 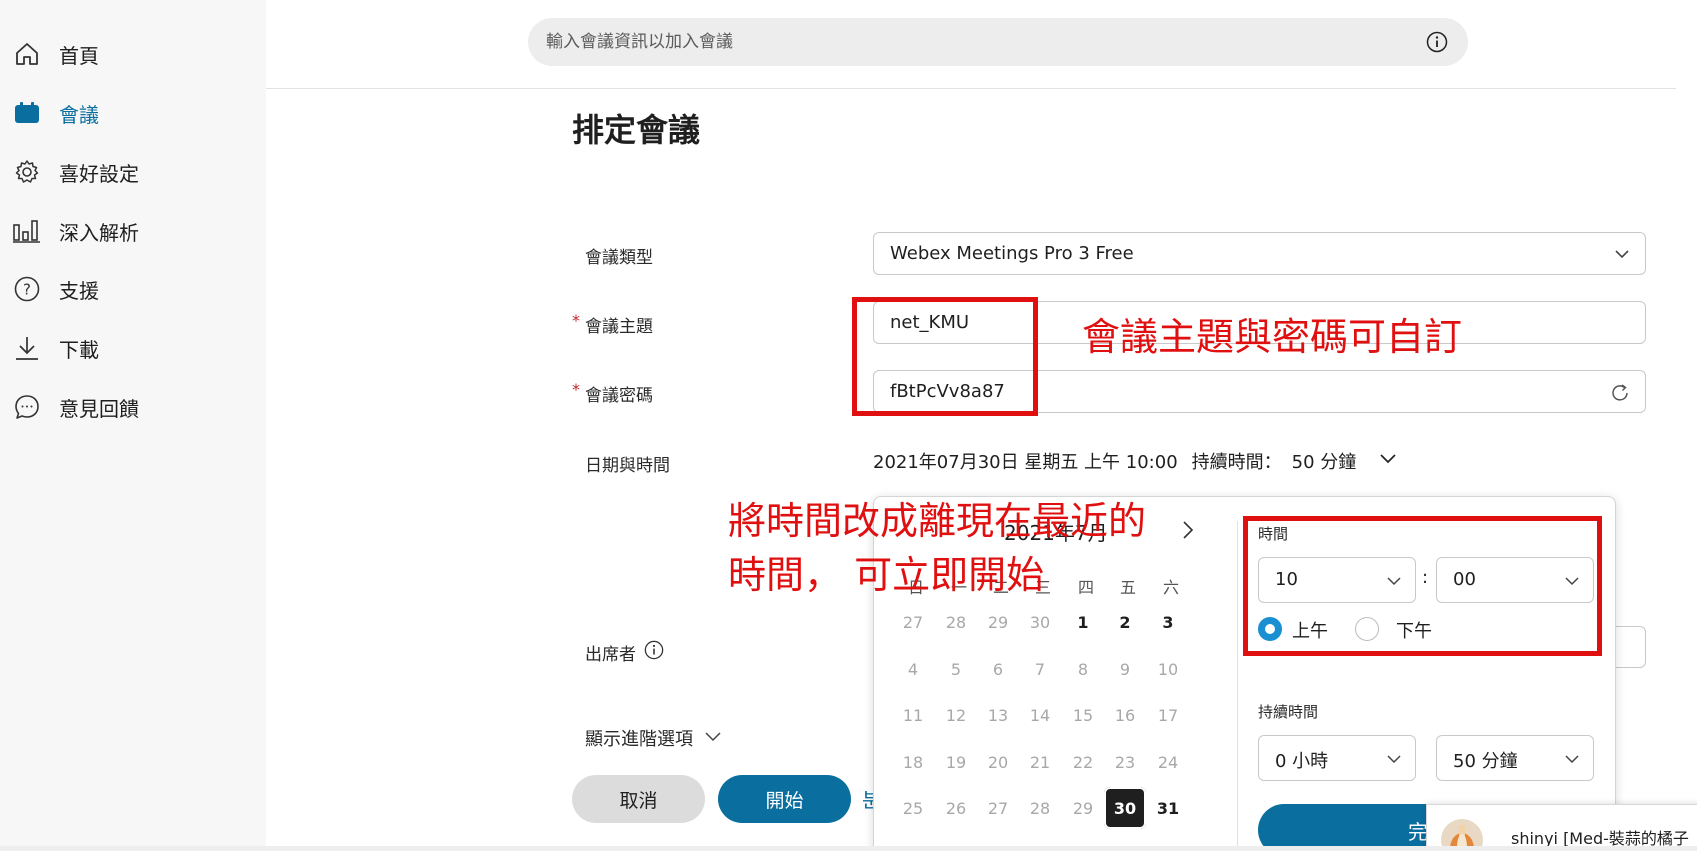 I want to click on calendar-day: 22, so click(x=1083, y=762).